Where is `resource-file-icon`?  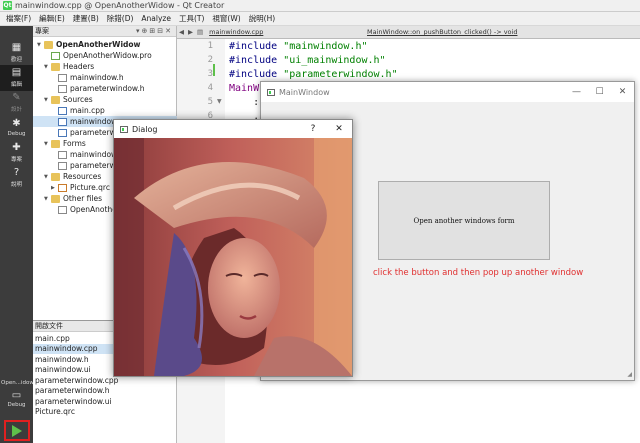
resource-file-icon is located at coordinates (62, 187).